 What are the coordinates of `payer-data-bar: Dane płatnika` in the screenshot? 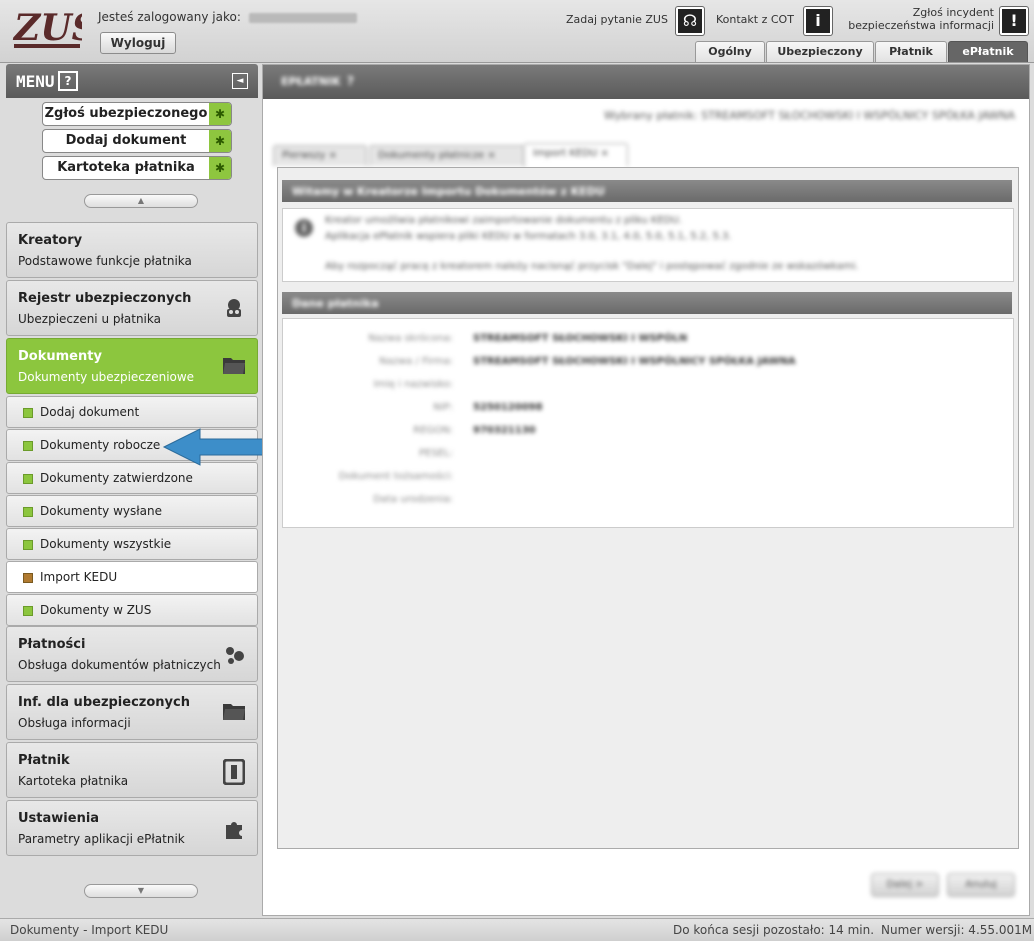 It's located at (647, 303).